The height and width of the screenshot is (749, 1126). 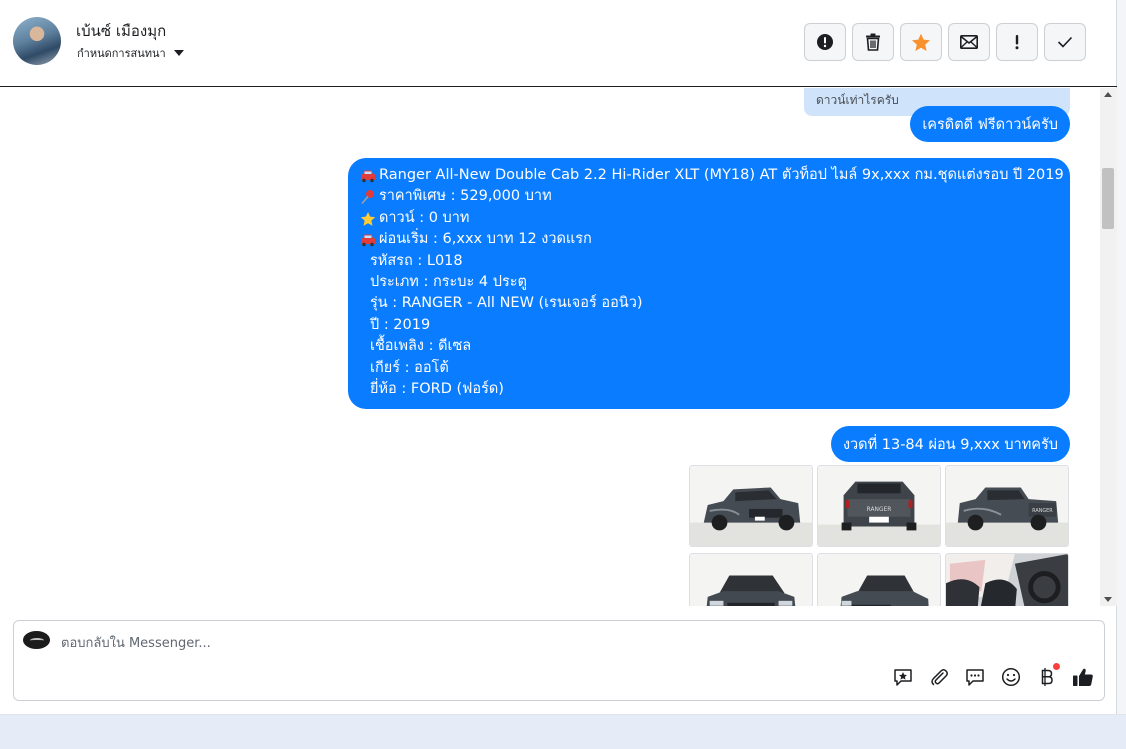 I want to click on car-year-line: ปี : 2019, so click(x=400, y=324).